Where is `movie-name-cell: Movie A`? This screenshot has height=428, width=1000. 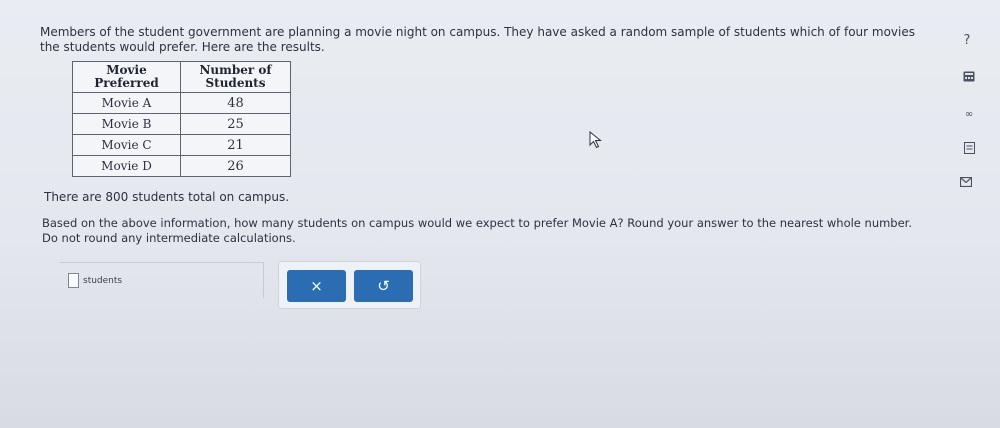
movie-name-cell: Movie A is located at coordinates (126, 103).